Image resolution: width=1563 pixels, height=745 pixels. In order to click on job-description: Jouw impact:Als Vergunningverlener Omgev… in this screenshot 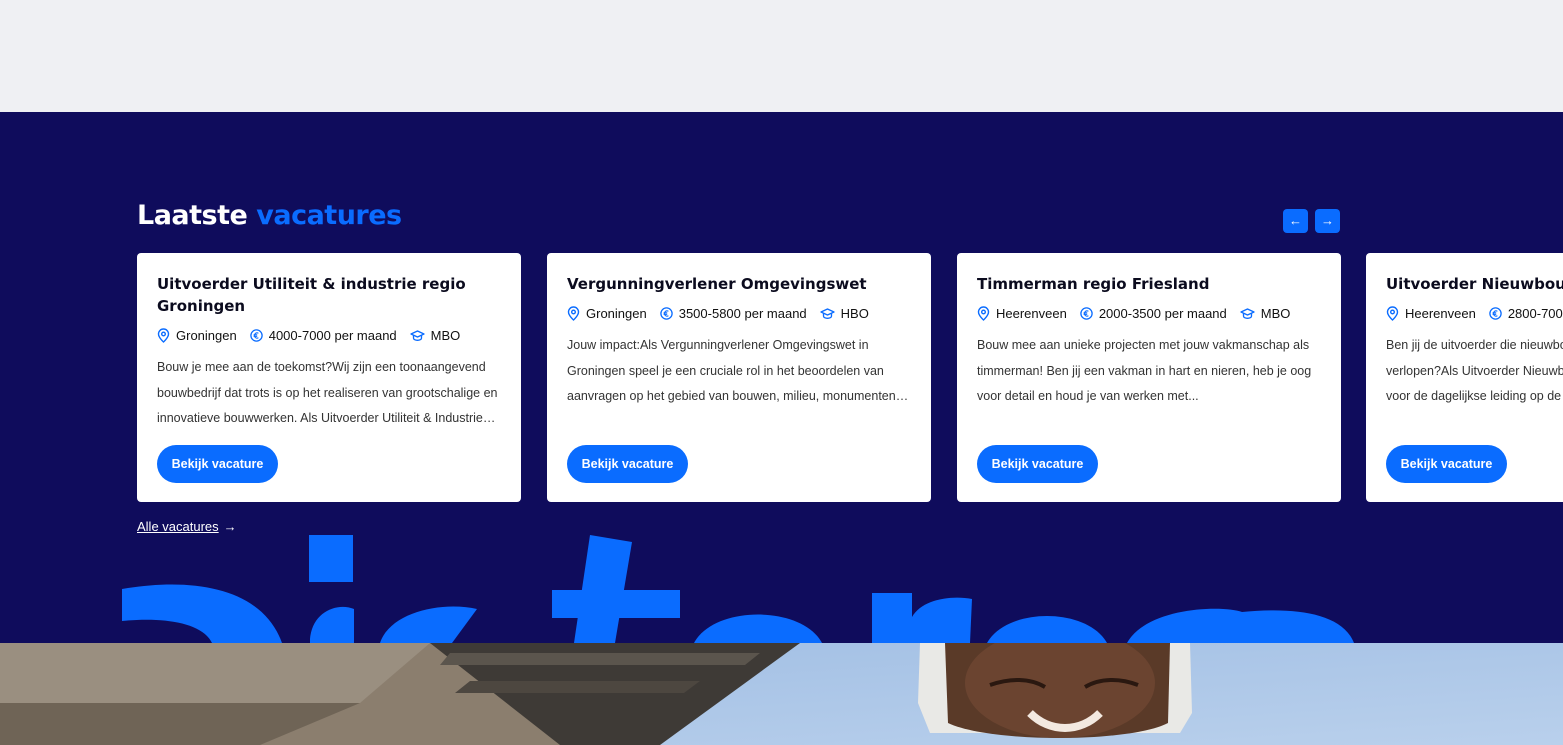, I will do `click(731, 370)`.